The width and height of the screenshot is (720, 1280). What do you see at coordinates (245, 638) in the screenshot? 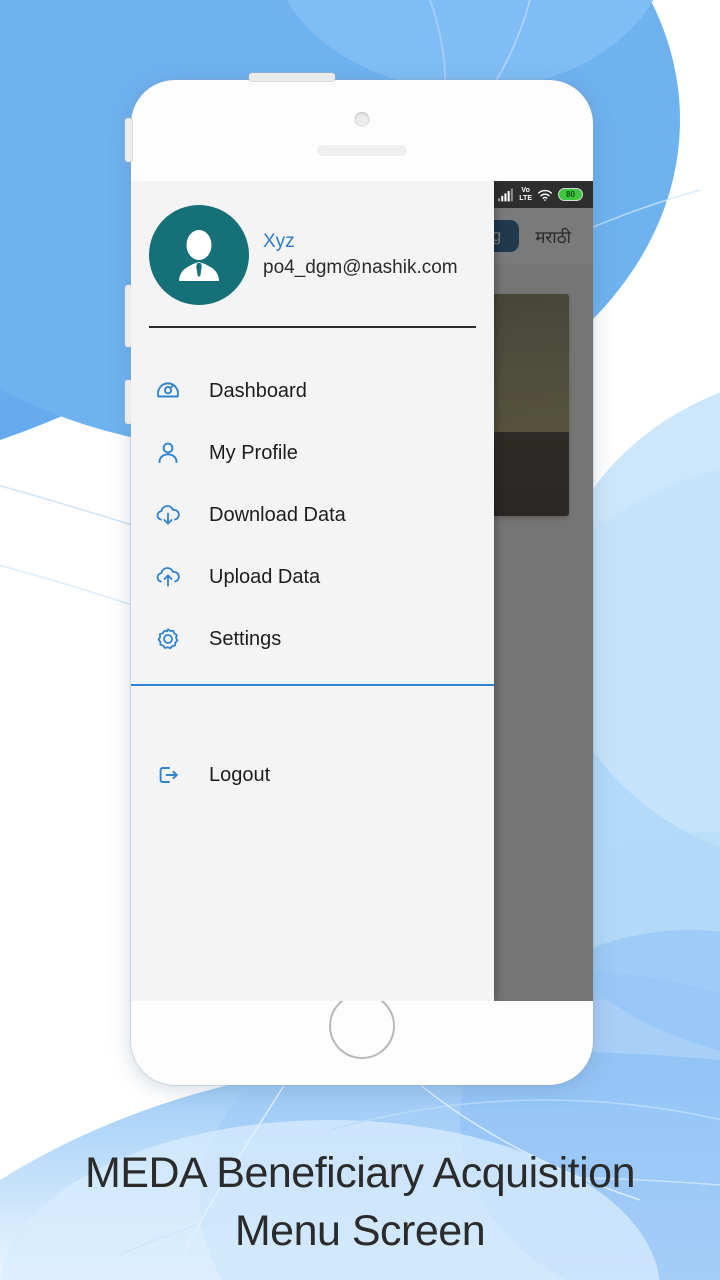
I see `menu-item-label: Settings` at bounding box center [245, 638].